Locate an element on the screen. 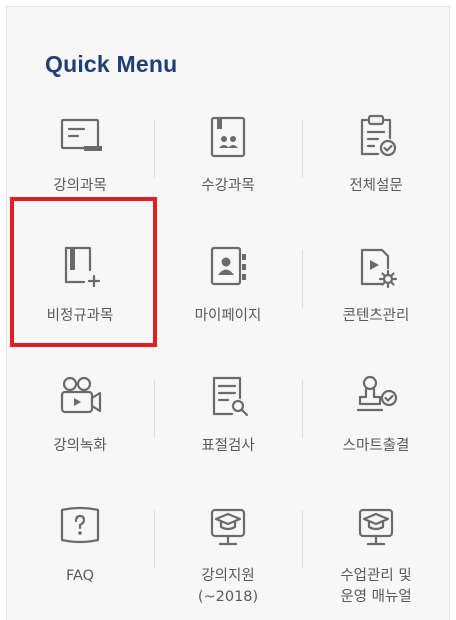  student-book-icon is located at coordinates (228, 136).